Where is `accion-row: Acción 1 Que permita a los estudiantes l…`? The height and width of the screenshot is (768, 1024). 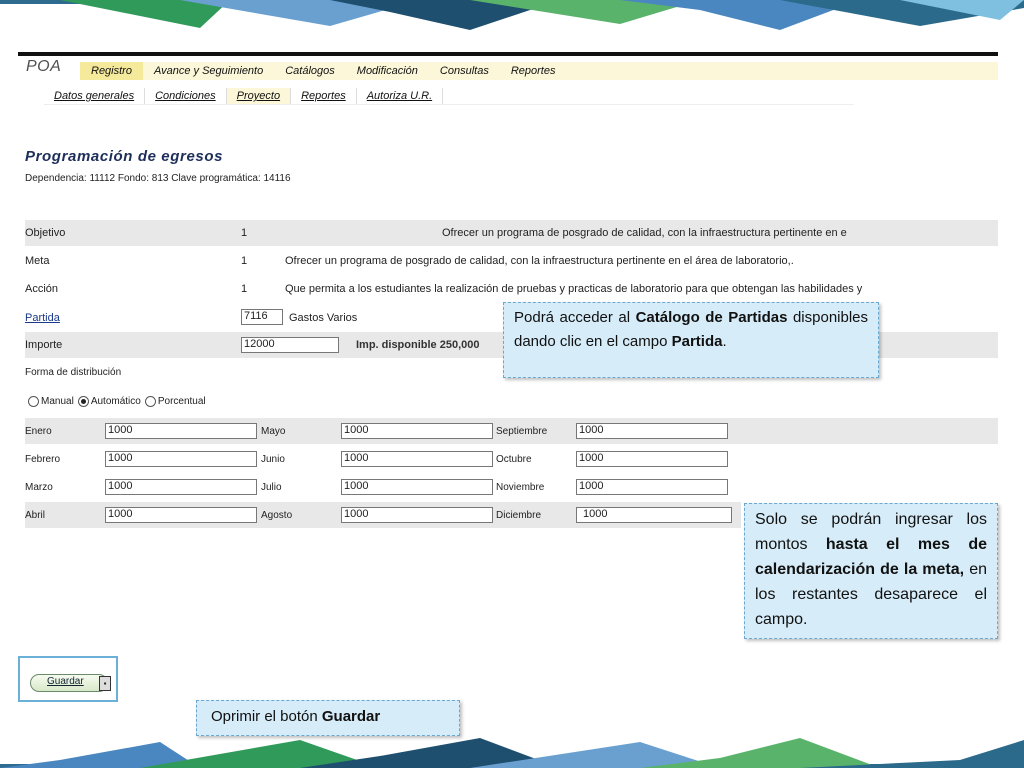 accion-row: Acción 1 Que permita a los estudiantes l… is located at coordinates (511, 289).